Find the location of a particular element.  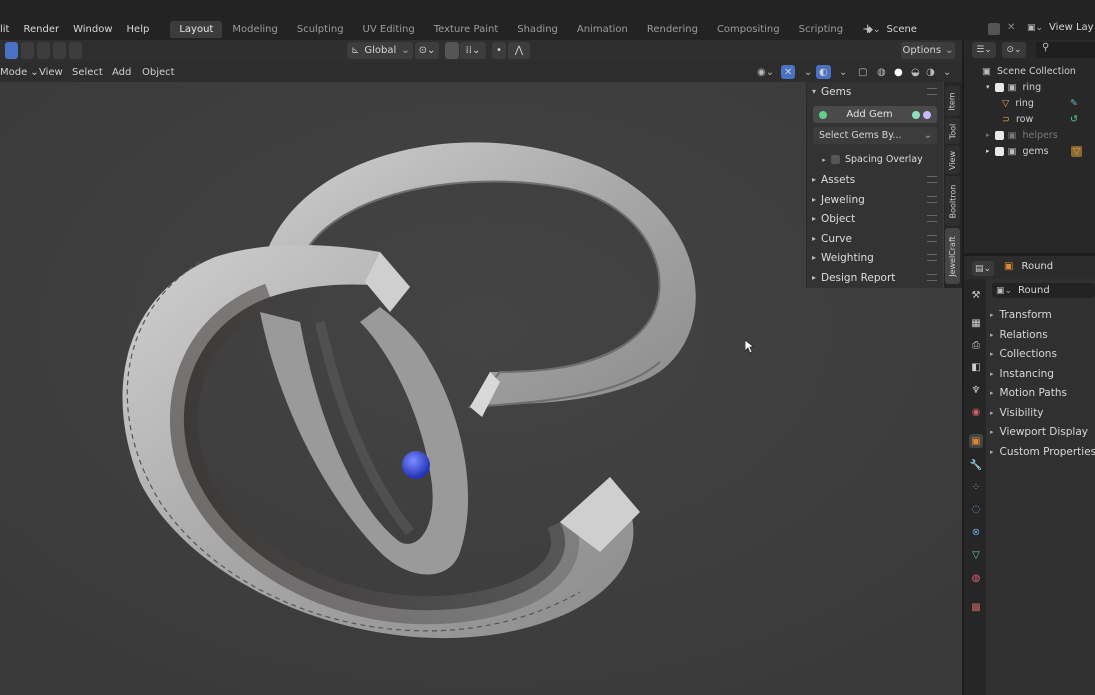

scene-selector: ◆⌄ Scene is located at coordinates (906, 29).